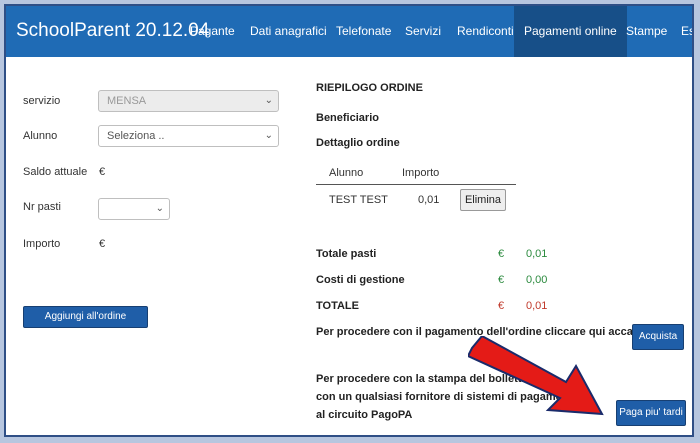 The width and height of the screenshot is (700, 443). What do you see at coordinates (363, 31) in the screenshot?
I see `nav-telefonate: Telefonate` at bounding box center [363, 31].